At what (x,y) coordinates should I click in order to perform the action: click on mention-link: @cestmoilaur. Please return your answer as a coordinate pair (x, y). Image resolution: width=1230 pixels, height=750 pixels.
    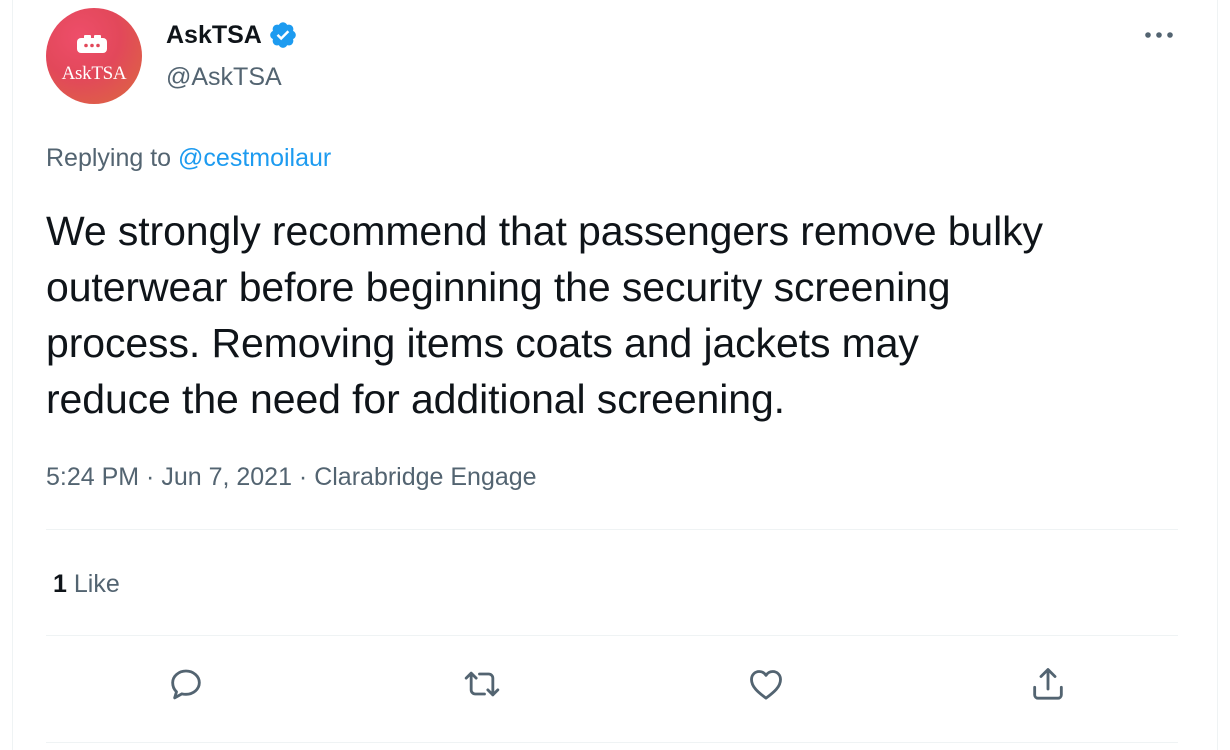
    Looking at the image, I should click on (254, 158).